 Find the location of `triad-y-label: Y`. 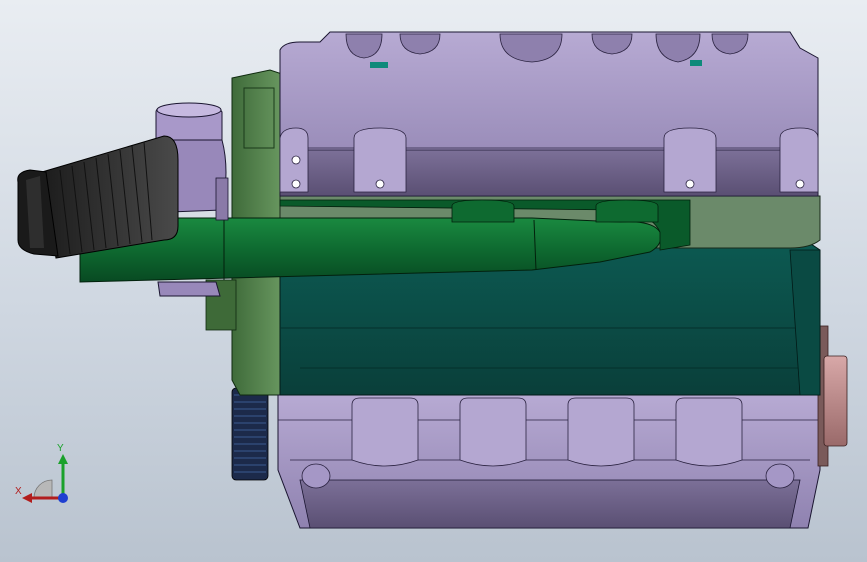

triad-y-label: Y is located at coordinates (60, 448).